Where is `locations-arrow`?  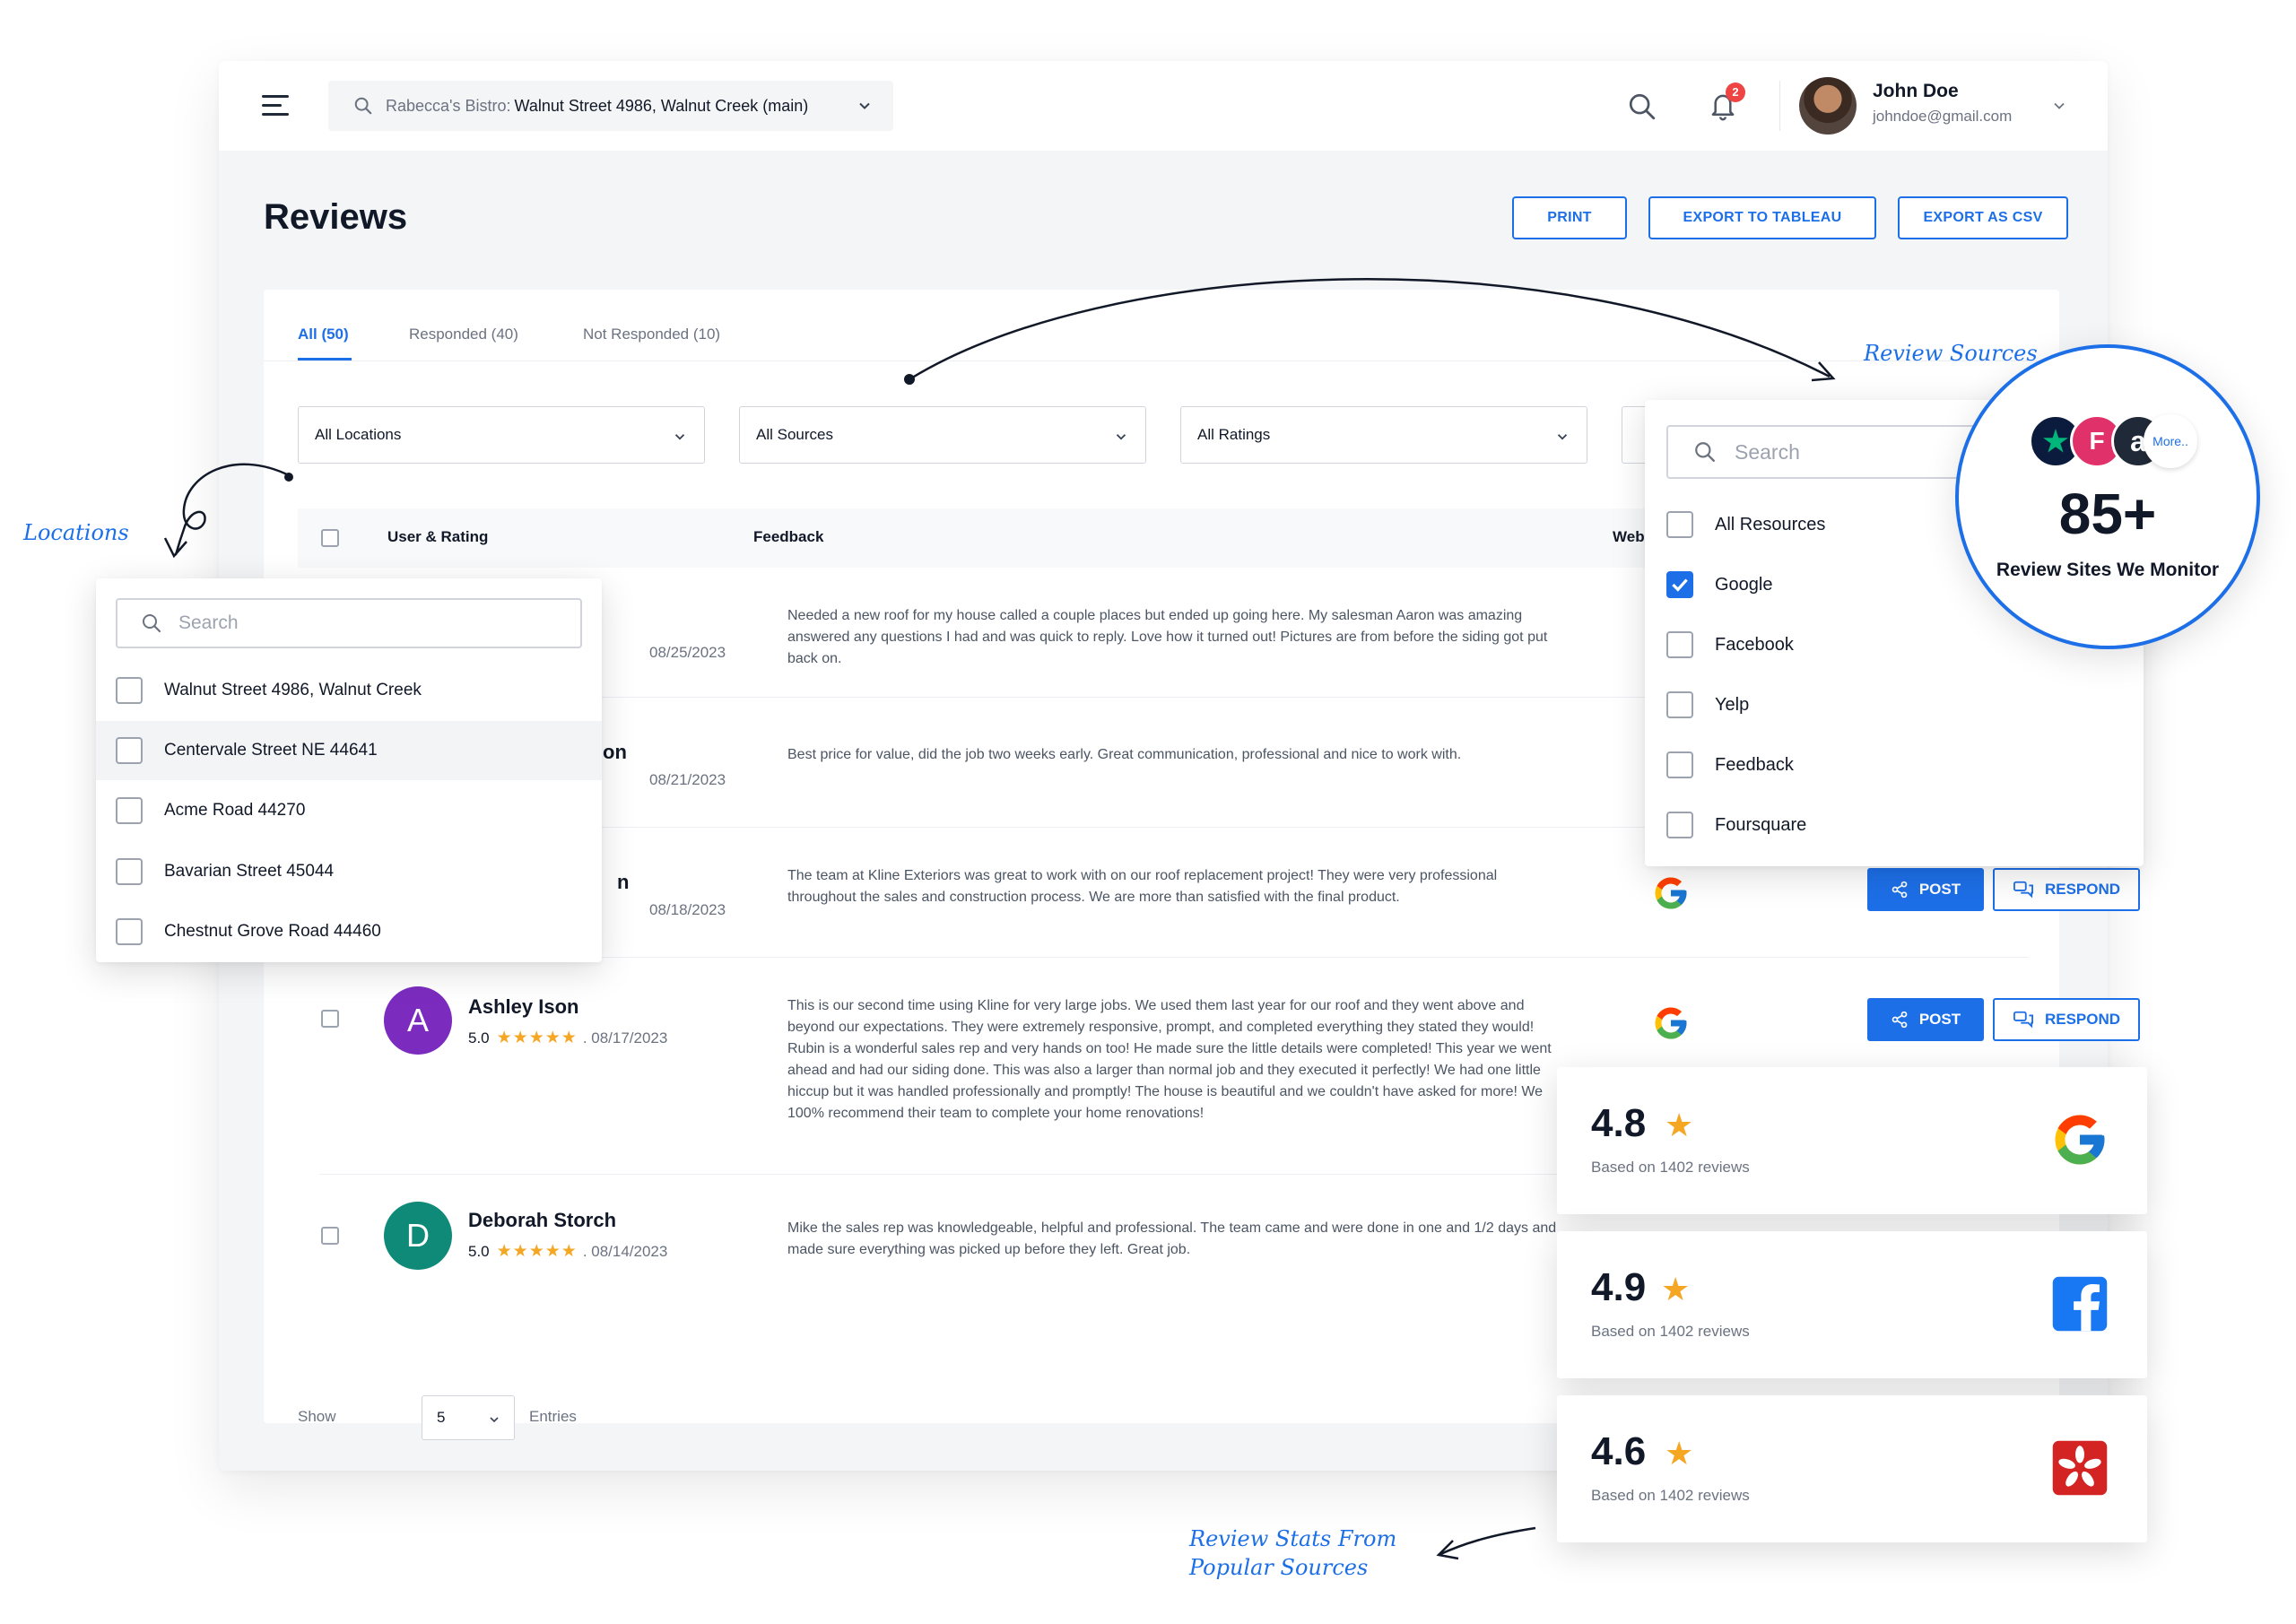 locations-arrow is located at coordinates (232, 509).